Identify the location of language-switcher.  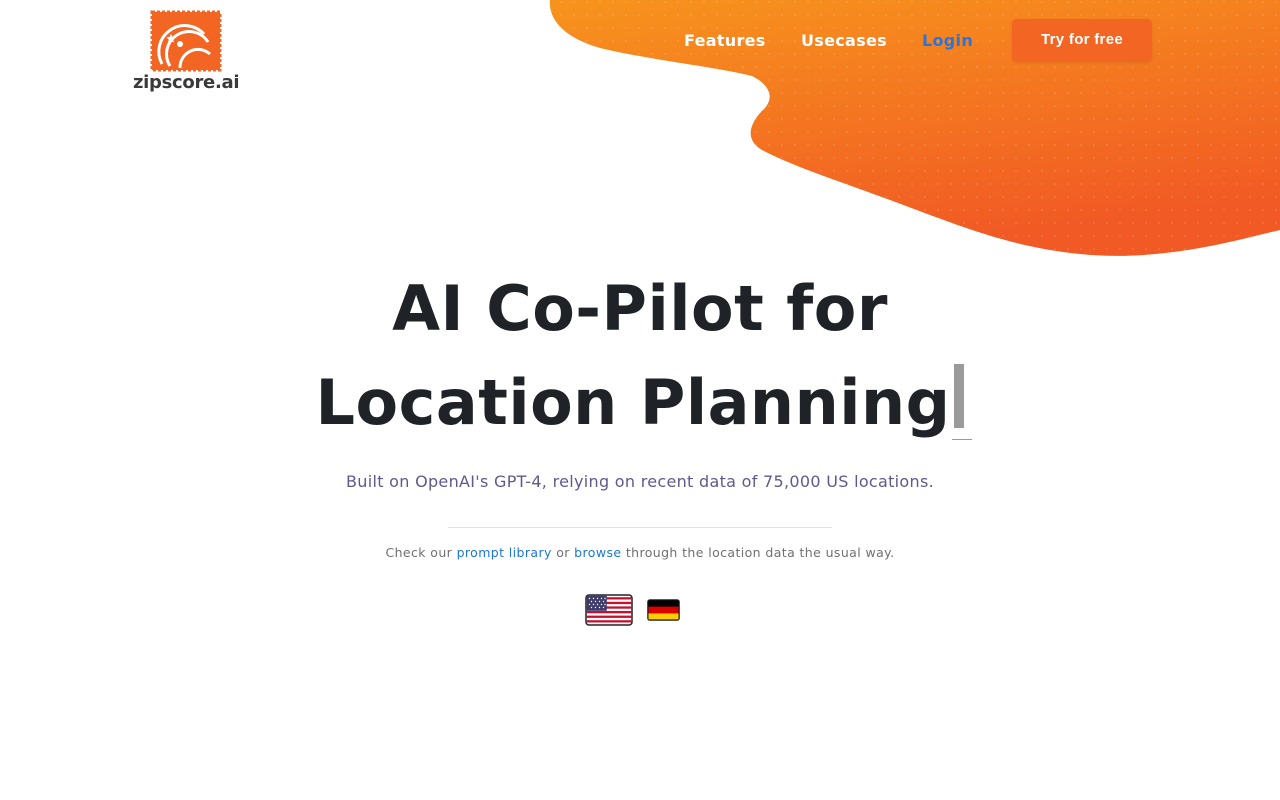
(632, 610).